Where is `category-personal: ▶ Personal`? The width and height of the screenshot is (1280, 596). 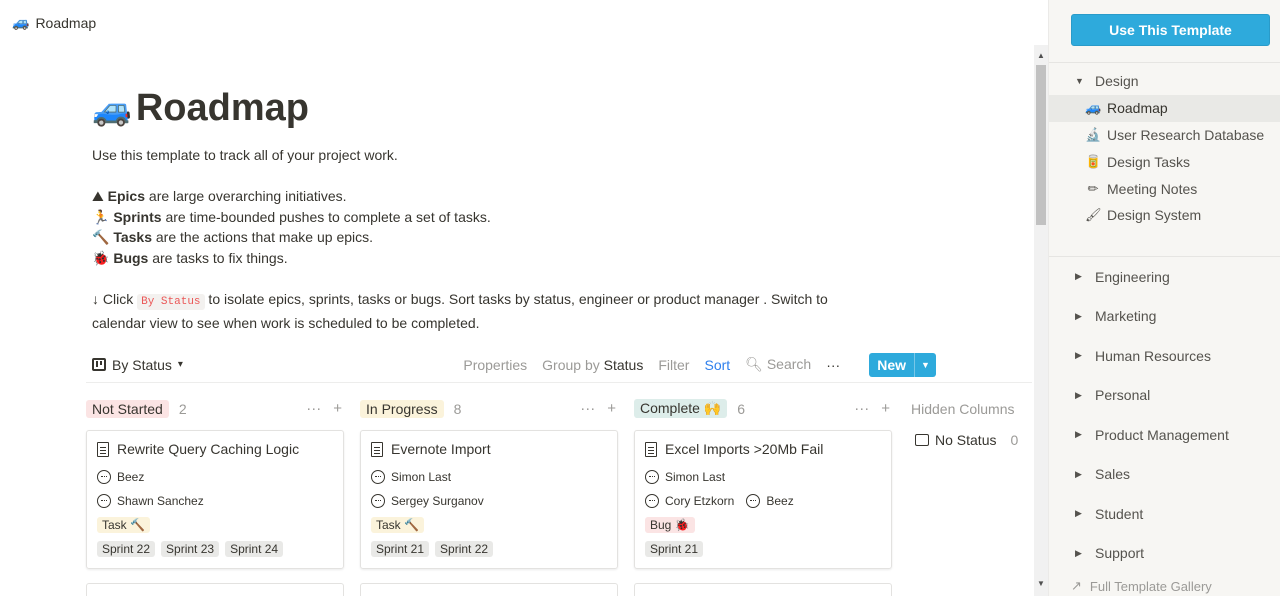
category-personal: ▶ Personal is located at coordinates (1164, 396).